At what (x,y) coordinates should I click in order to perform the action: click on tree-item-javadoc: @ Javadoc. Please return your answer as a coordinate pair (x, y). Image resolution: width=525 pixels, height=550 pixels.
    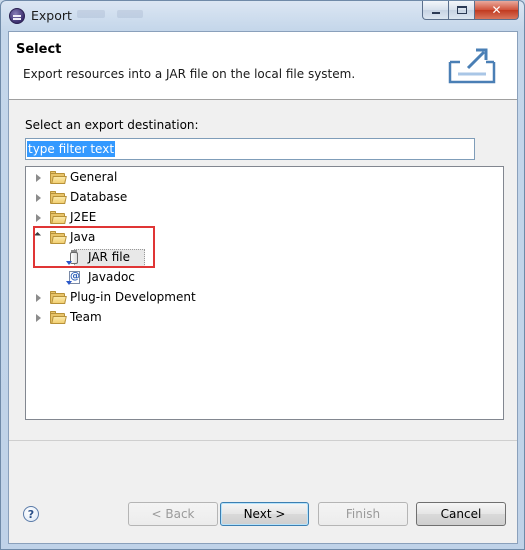
    Looking at the image, I should click on (131, 278).